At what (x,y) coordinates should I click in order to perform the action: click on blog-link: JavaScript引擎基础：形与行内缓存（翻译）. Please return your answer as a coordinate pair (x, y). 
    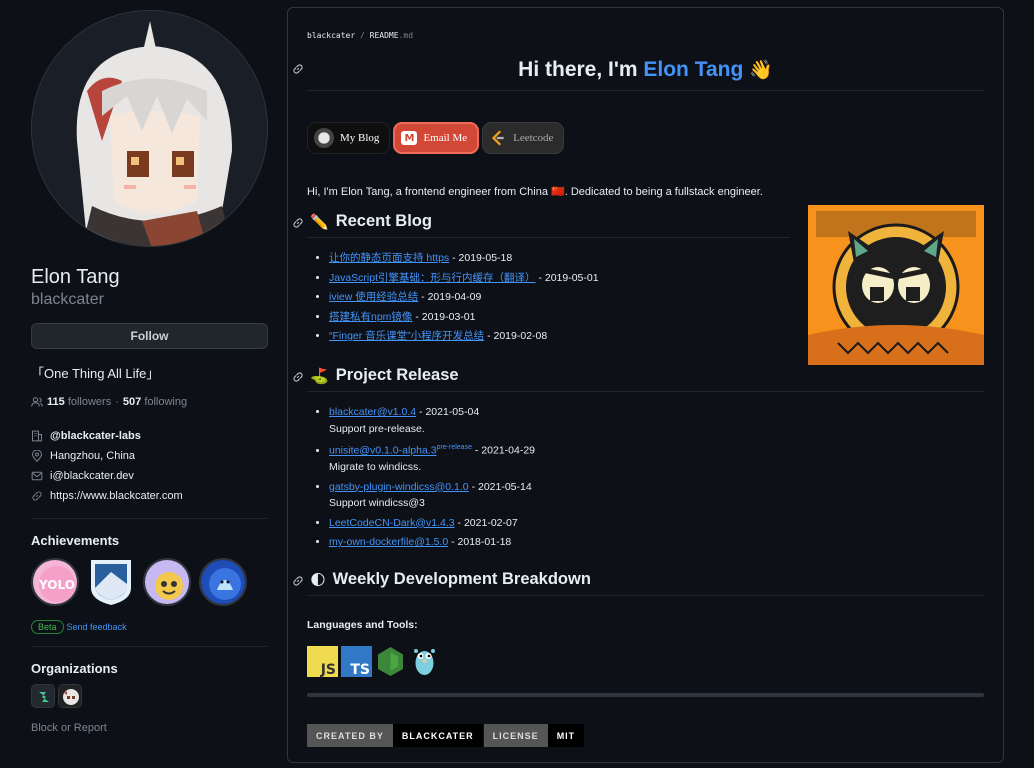
    Looking at the image, I should click on (432, 278).